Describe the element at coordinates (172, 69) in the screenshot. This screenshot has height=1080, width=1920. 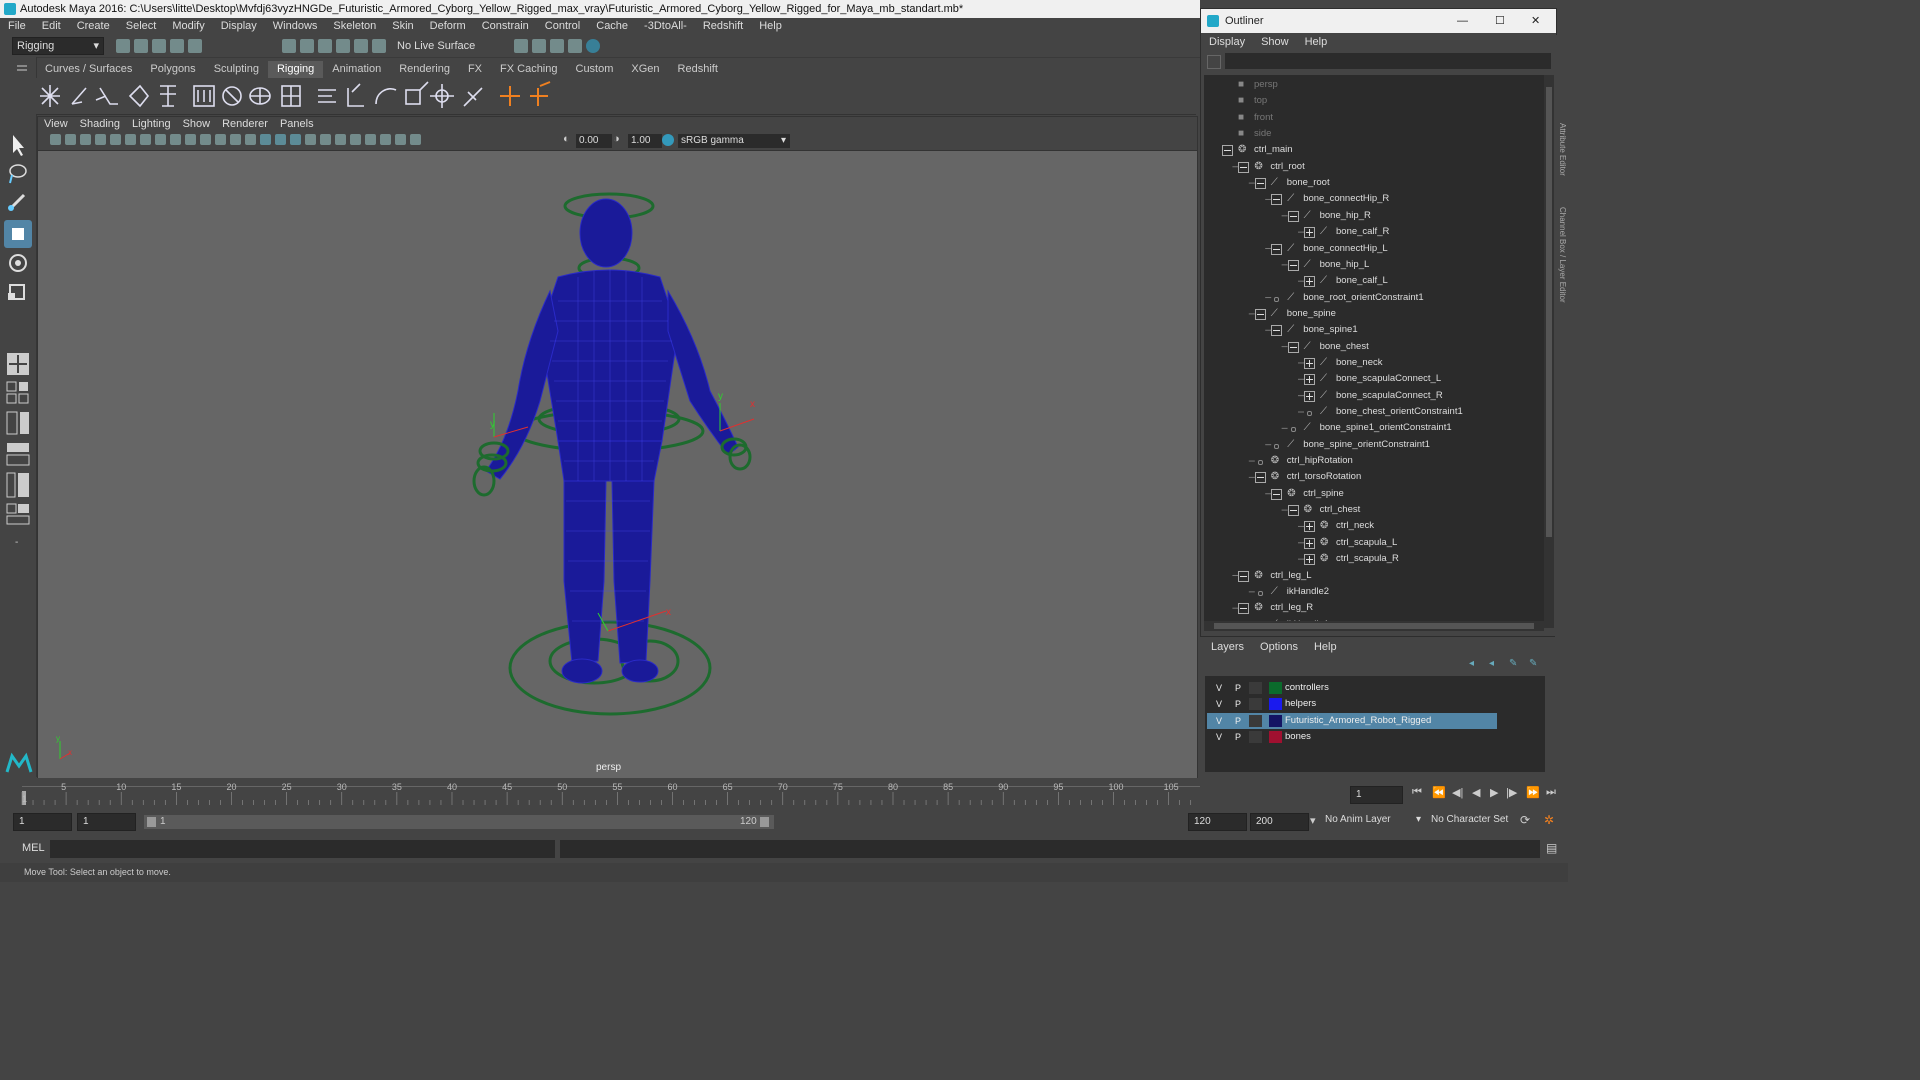
I see `shelf-tab: Polygons` at that location.